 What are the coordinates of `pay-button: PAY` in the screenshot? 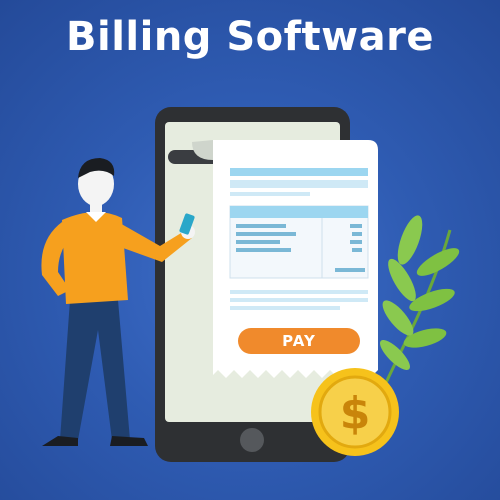 It's located at (299, 341).